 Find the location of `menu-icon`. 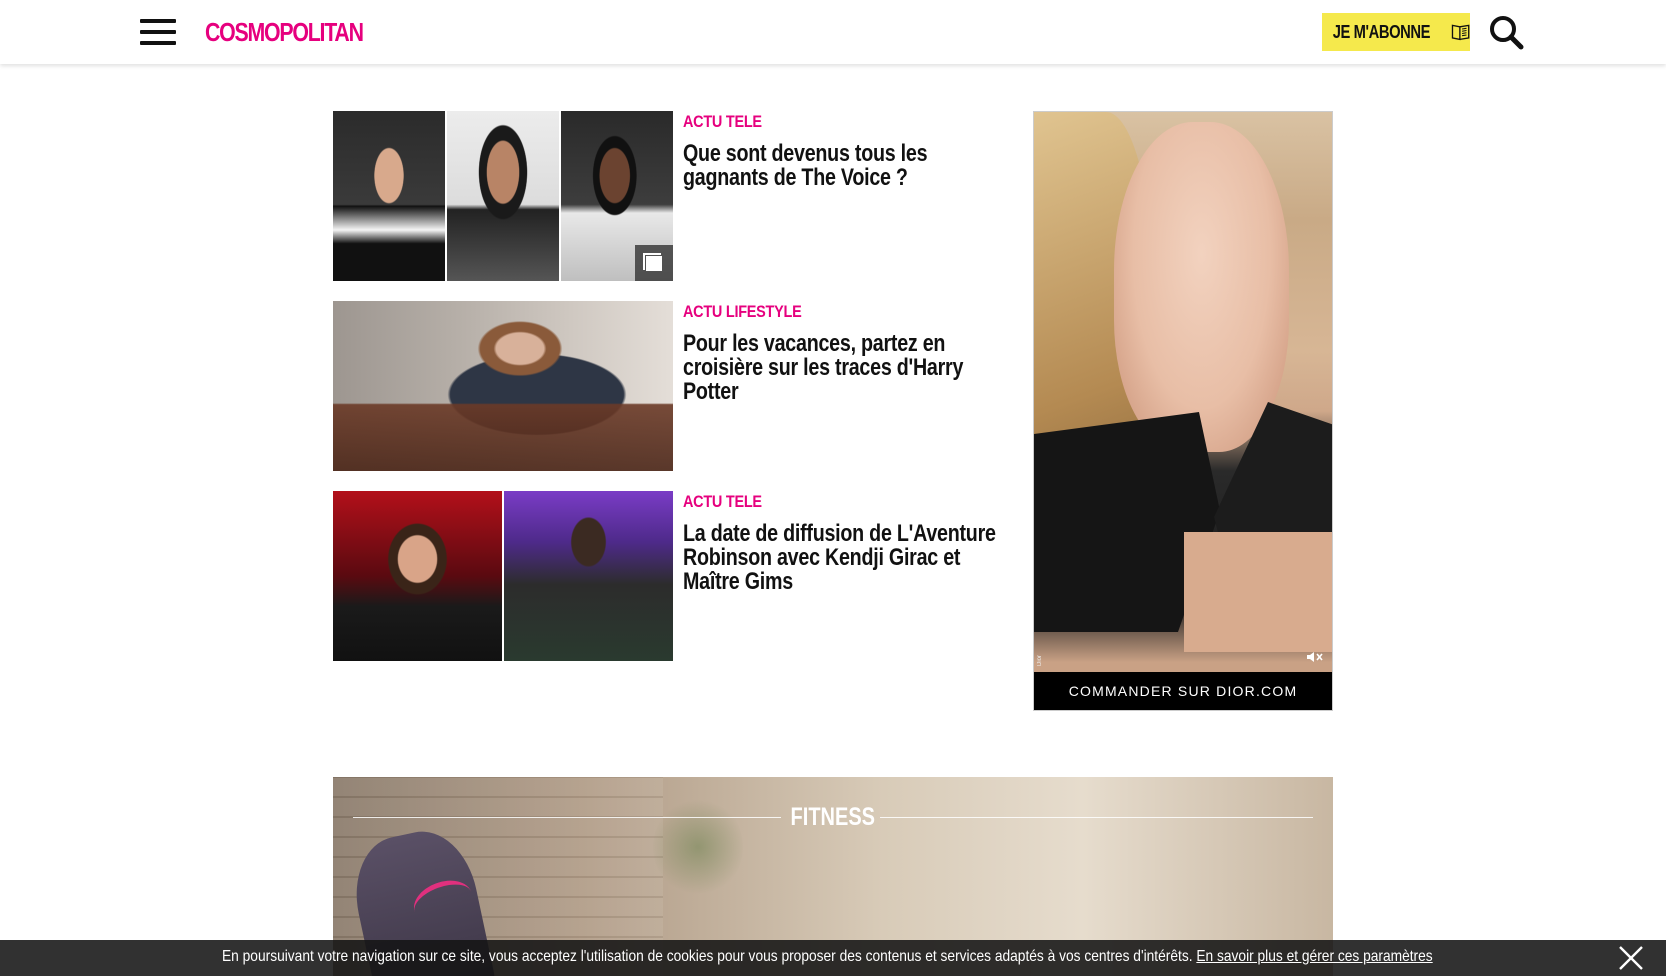

menu-icon is located at coordinates (158, 32).